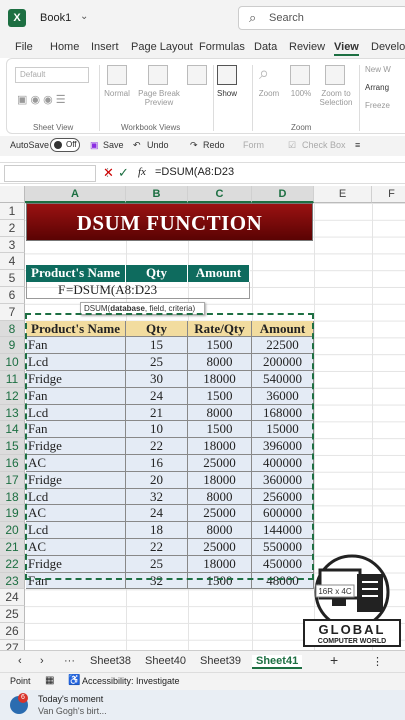 The width and height of the screenshot is (405, 720). Describe the element at coordinates (12, 564) in the screenshot. I see `row-header-22: 22` at that location.